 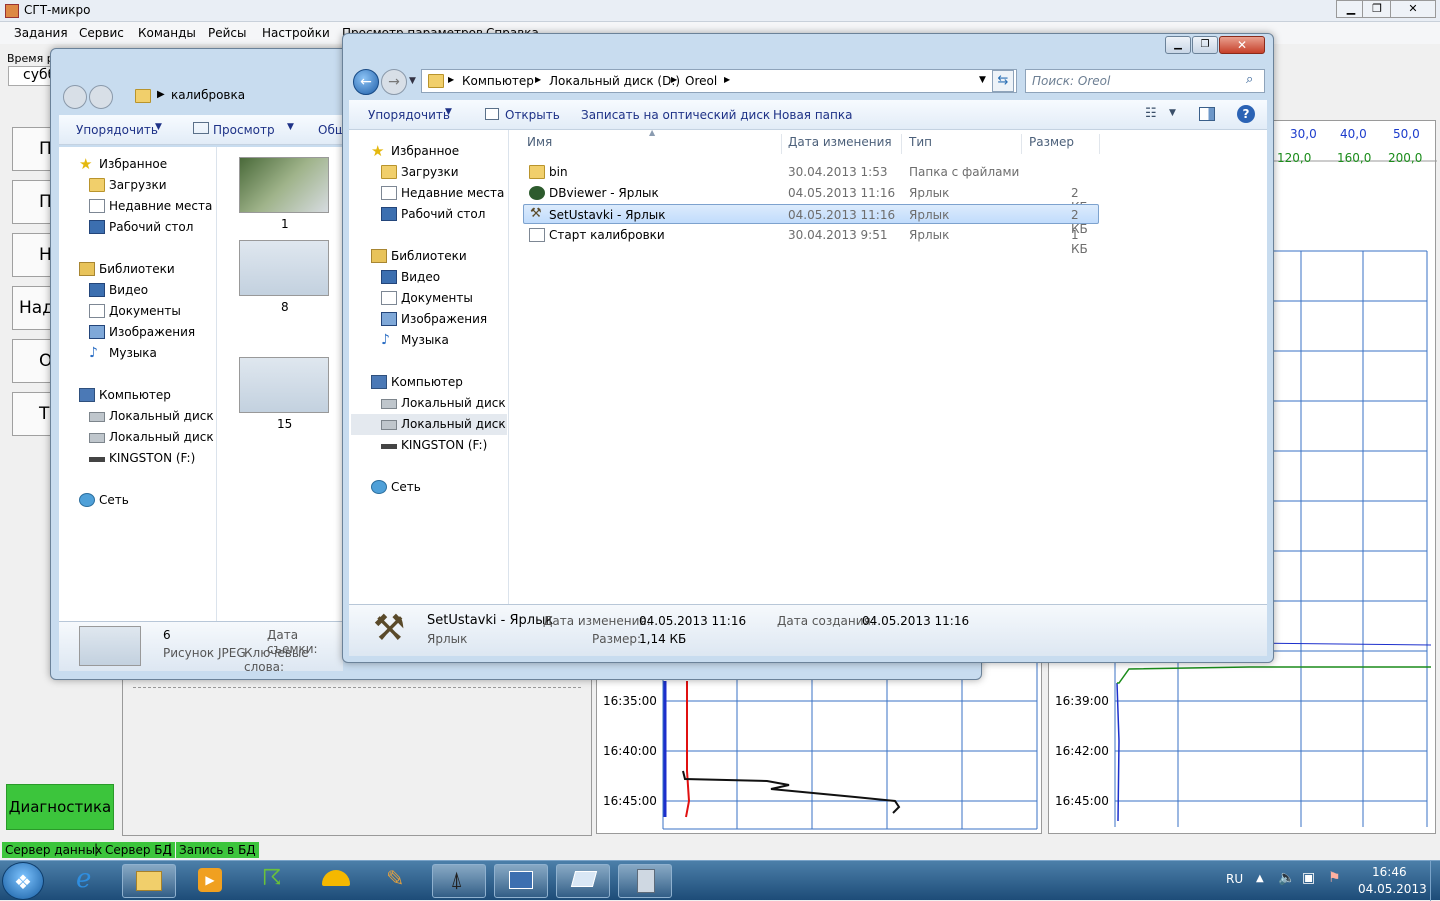 What do you see at coordinates (244, 130) in the screenshot?
I see `view-button: Просмотр` at bounding box center [244, 130].